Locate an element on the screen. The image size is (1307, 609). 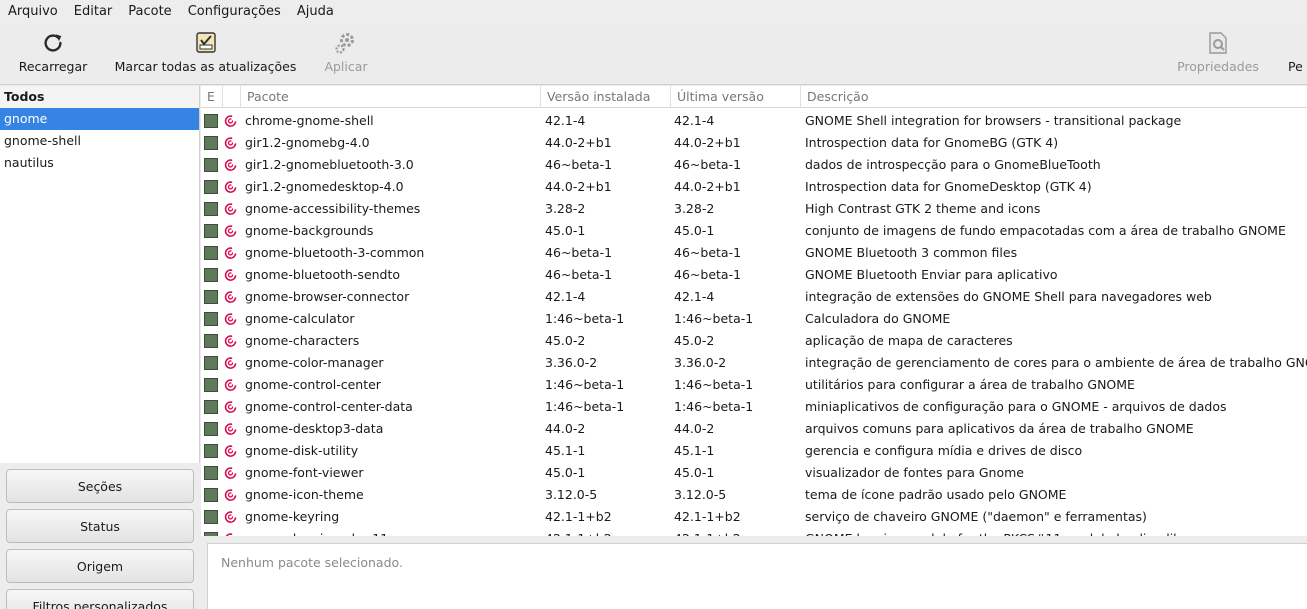
reload-button: Recarregar is located at coordinates (53, 54).